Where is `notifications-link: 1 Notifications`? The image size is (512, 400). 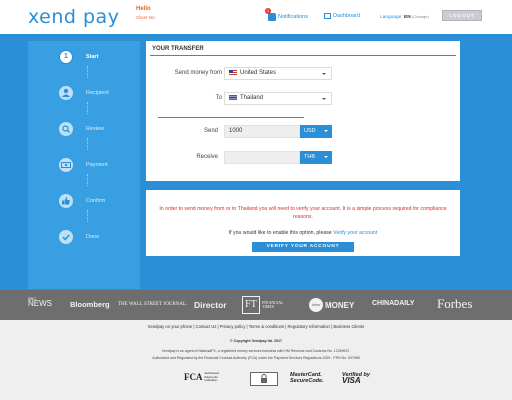
notifications-link: 1 Notifications is located at coordinates (286, 14).